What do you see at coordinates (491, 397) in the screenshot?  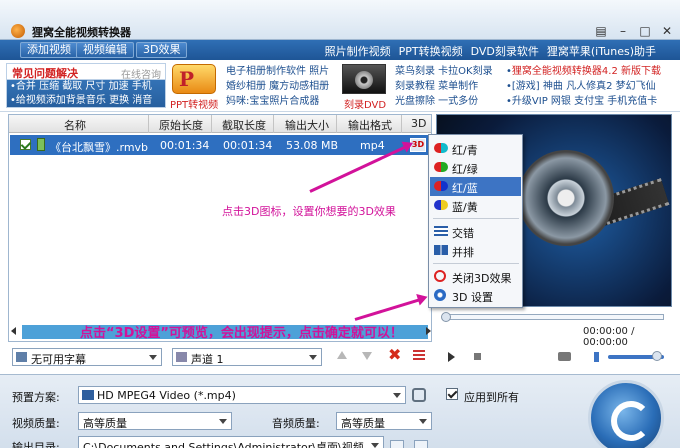 I see `apply-all-label: 应用到所有` at bounding box center [491, 397].